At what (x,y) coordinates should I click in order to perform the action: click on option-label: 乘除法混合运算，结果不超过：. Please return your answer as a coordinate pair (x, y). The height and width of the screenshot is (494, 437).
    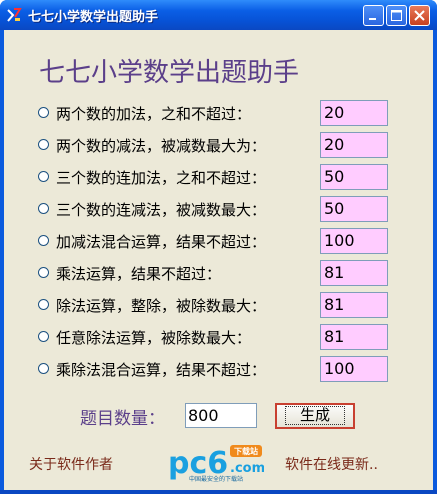
    Looking at the image, I should click on (161, 370).